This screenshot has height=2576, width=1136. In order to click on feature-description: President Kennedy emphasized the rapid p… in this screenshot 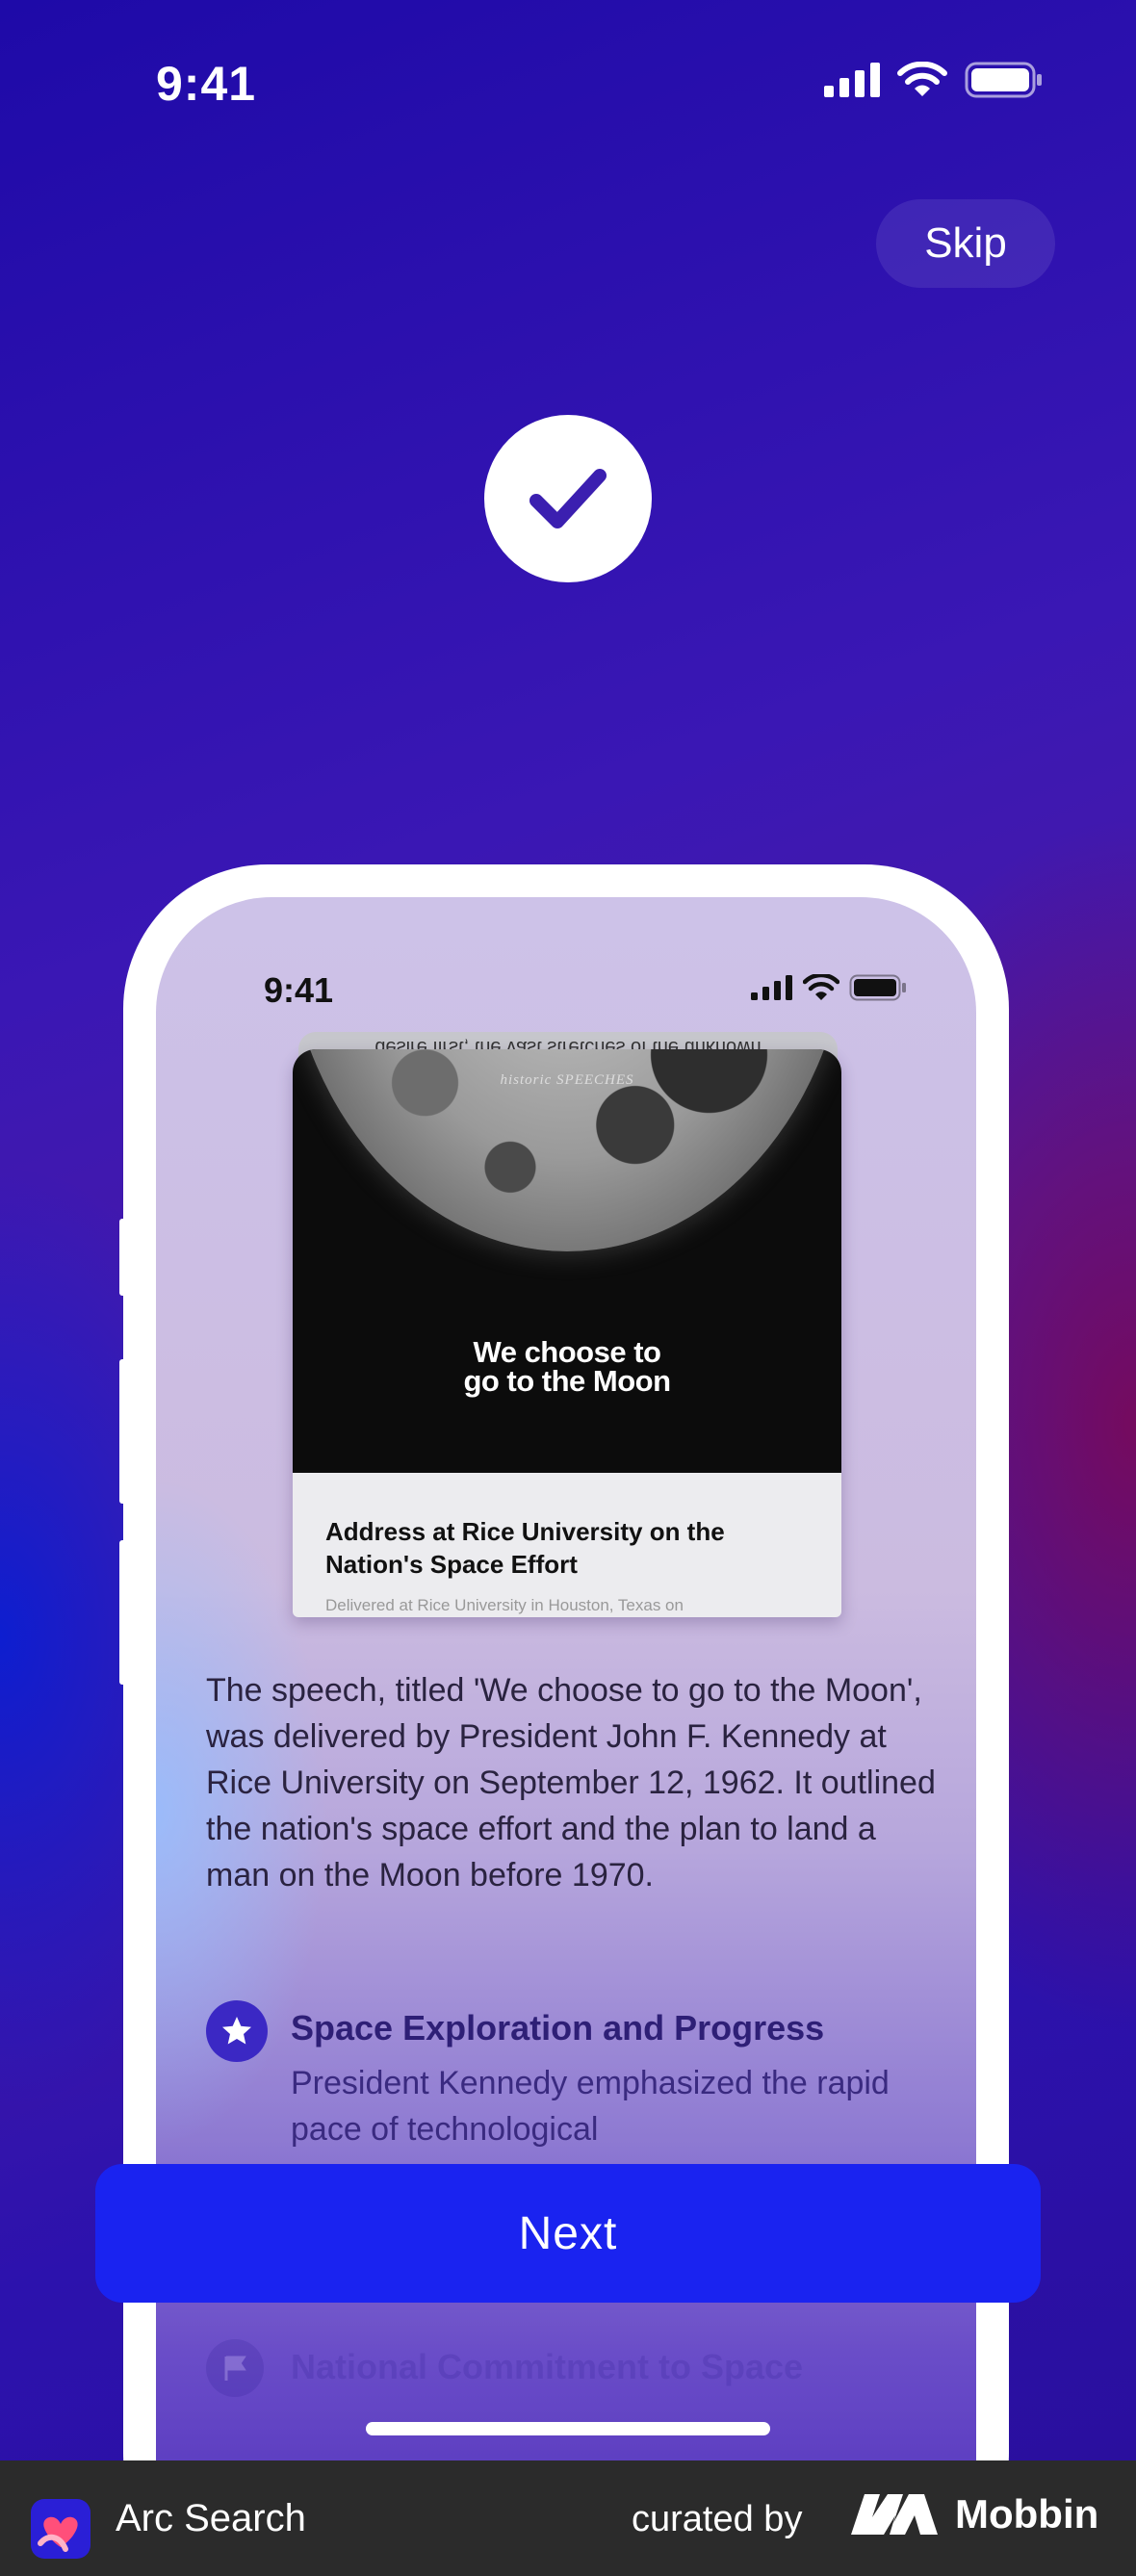, I will do `click(590, 2106)`.